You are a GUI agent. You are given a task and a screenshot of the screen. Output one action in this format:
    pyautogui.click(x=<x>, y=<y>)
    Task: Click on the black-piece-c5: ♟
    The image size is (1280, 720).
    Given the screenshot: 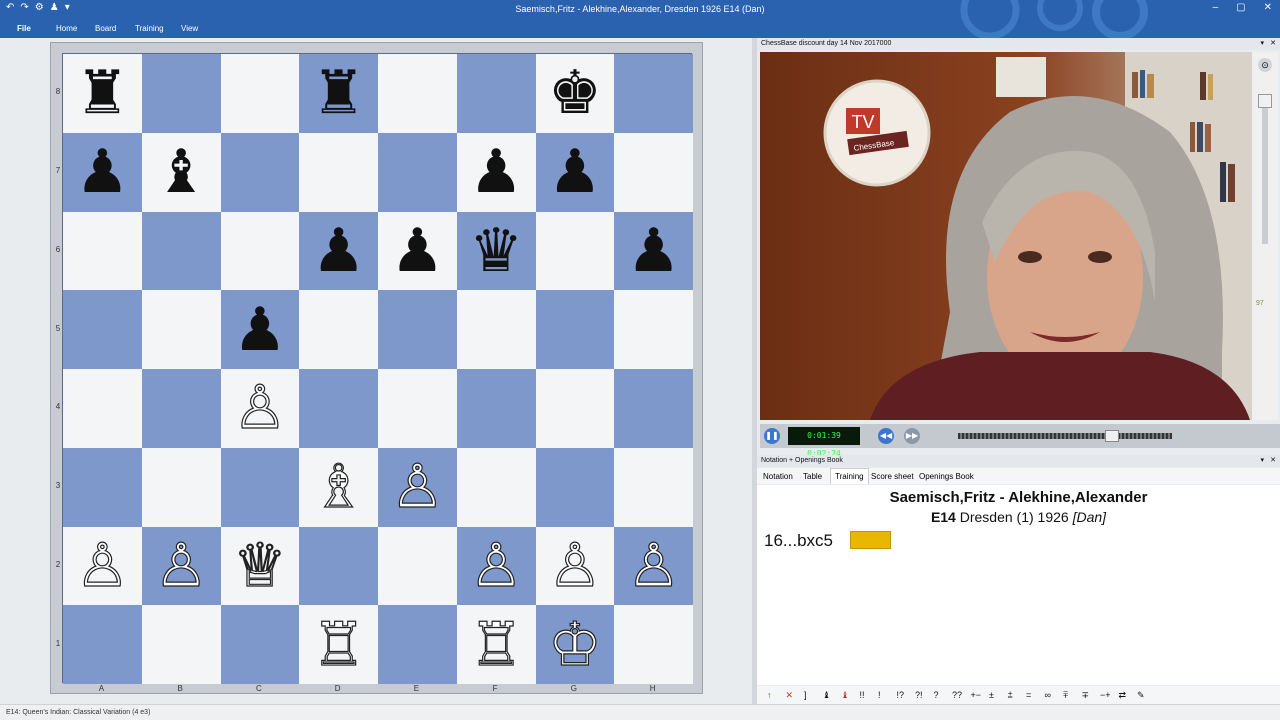 What is the action you would take?
    pyautogui.click(x=260, y=330)
    